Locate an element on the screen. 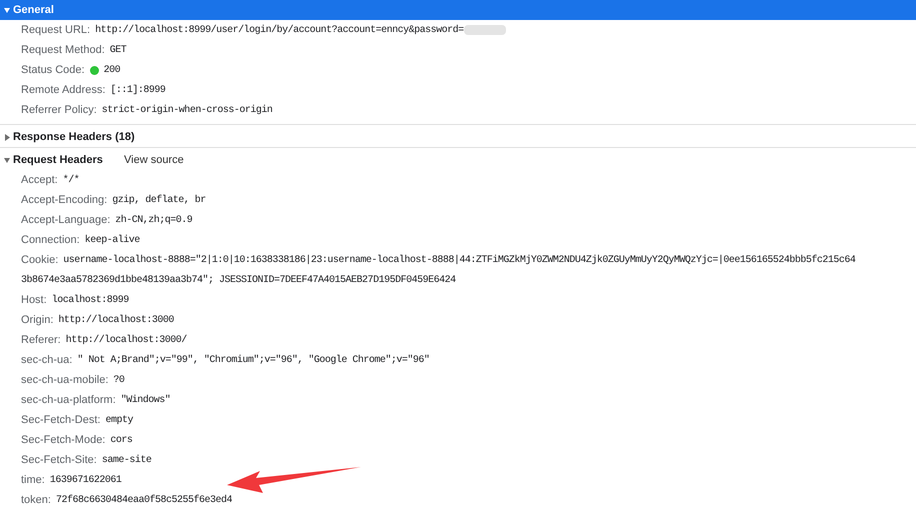  header-name: Connection: is located at coordinates (50, 240).